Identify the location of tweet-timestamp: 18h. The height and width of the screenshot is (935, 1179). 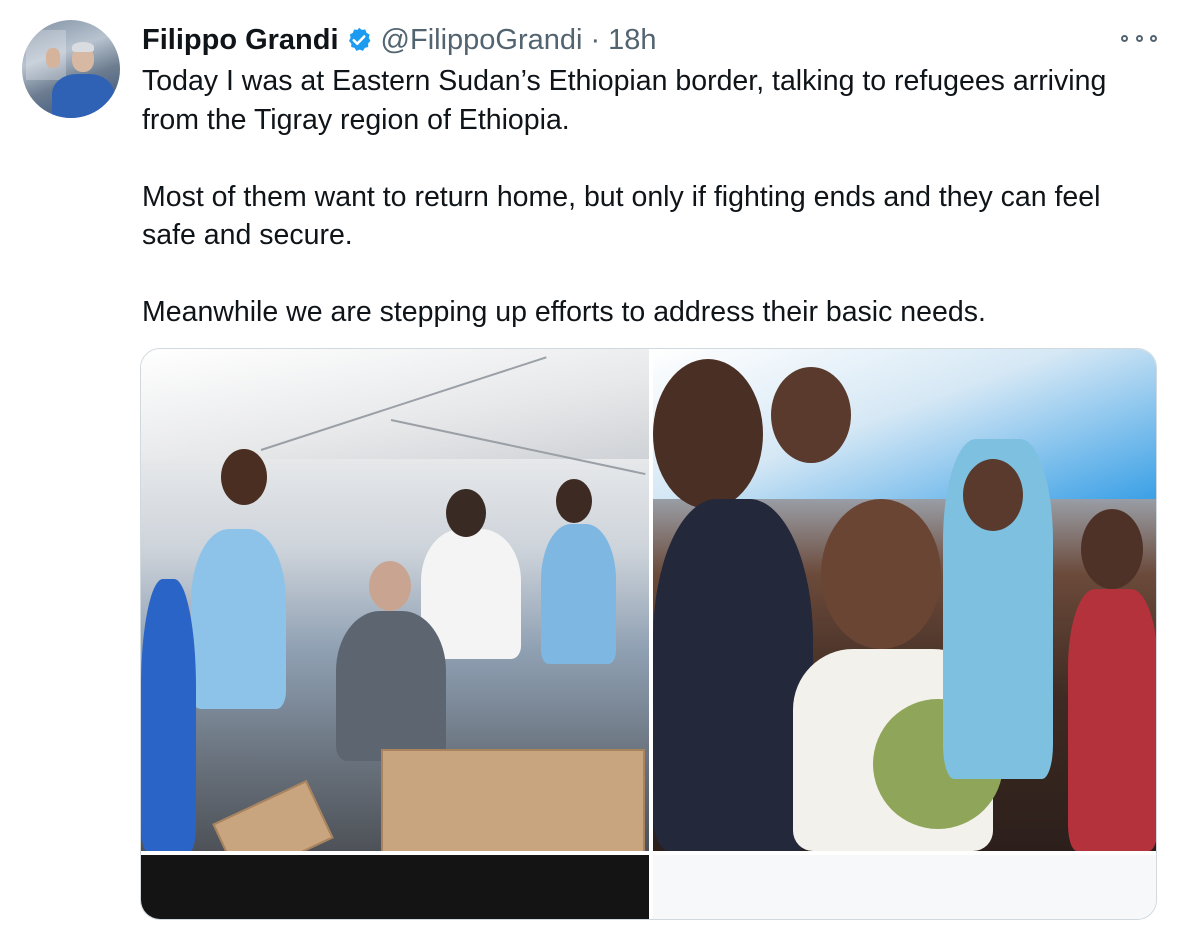
(632, 40).